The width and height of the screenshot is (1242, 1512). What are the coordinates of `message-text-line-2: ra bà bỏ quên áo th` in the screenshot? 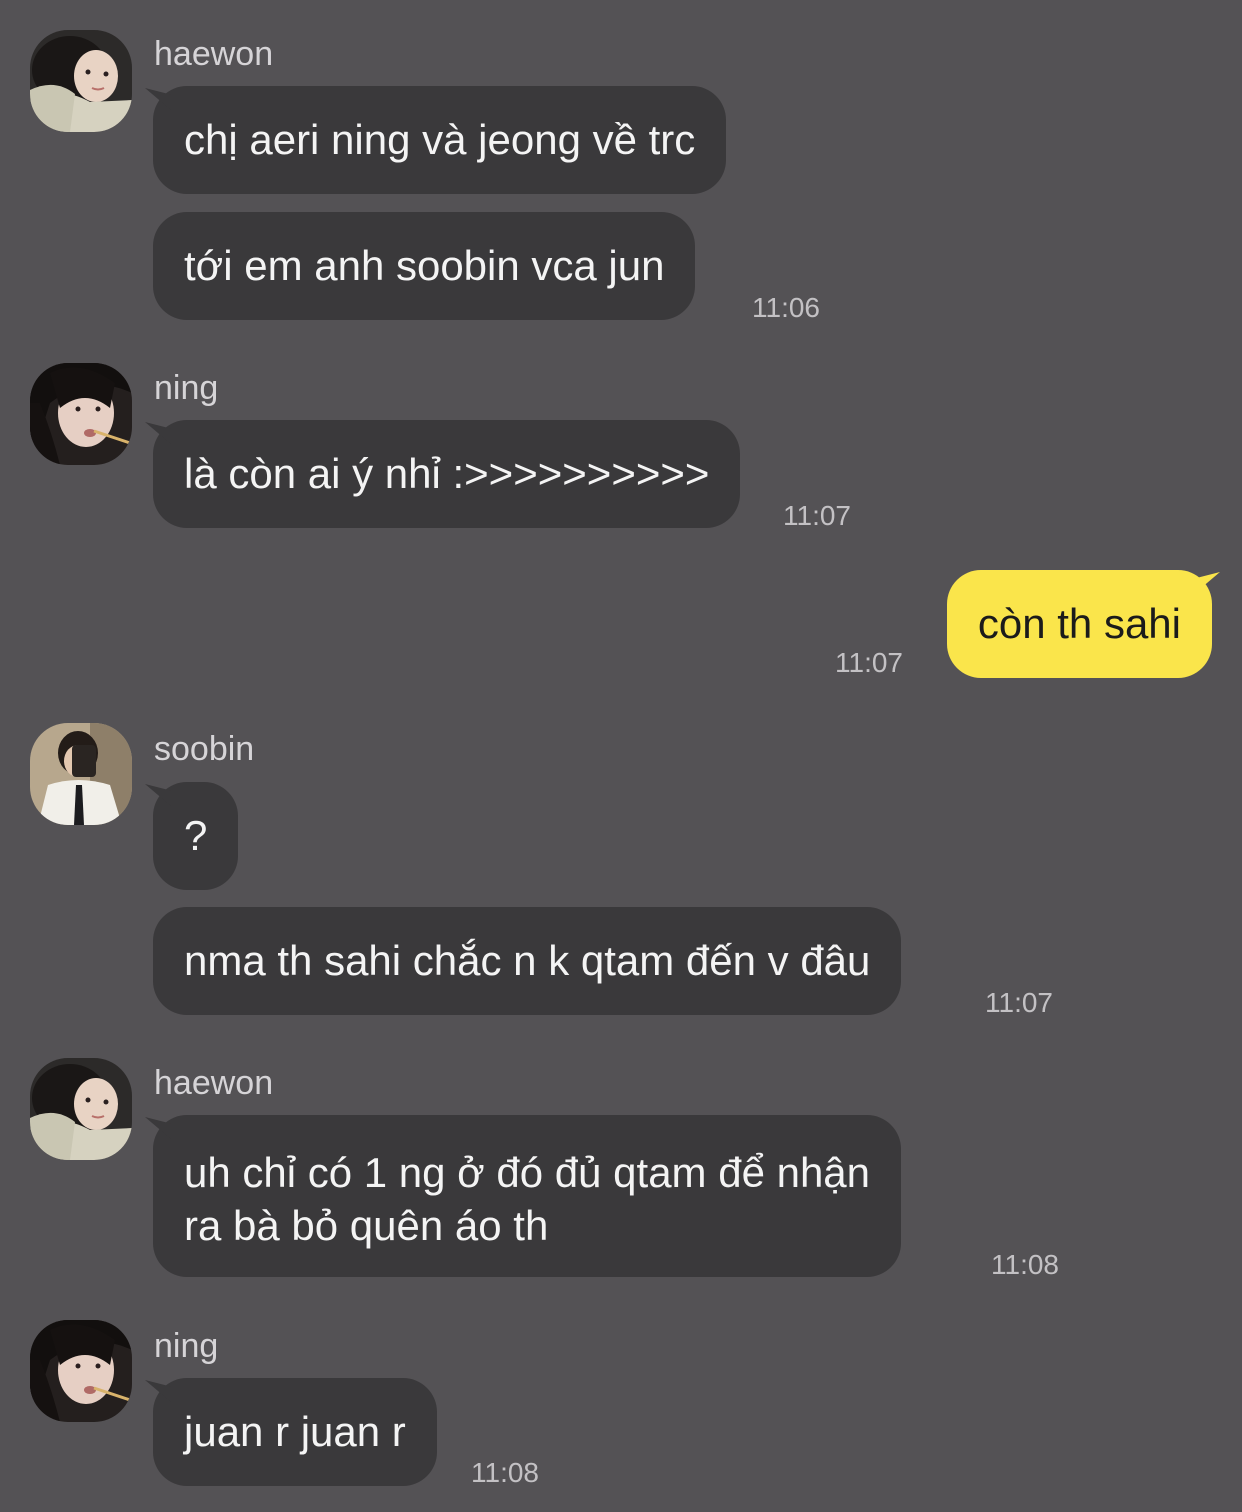 It's located at (366, 1225).